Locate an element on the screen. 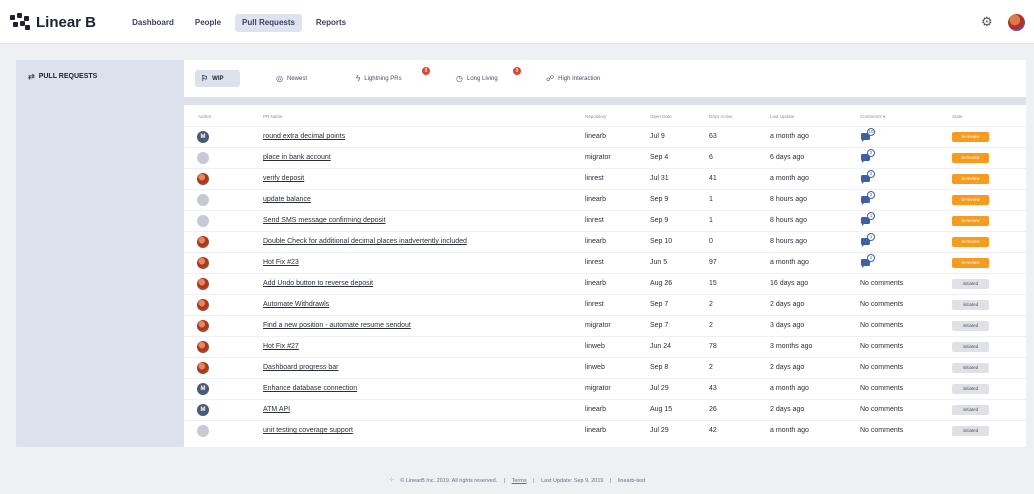 The width and height of the screenshot is (1034, 494). comments-indicator: 10 is located at coordinates (868, 134).